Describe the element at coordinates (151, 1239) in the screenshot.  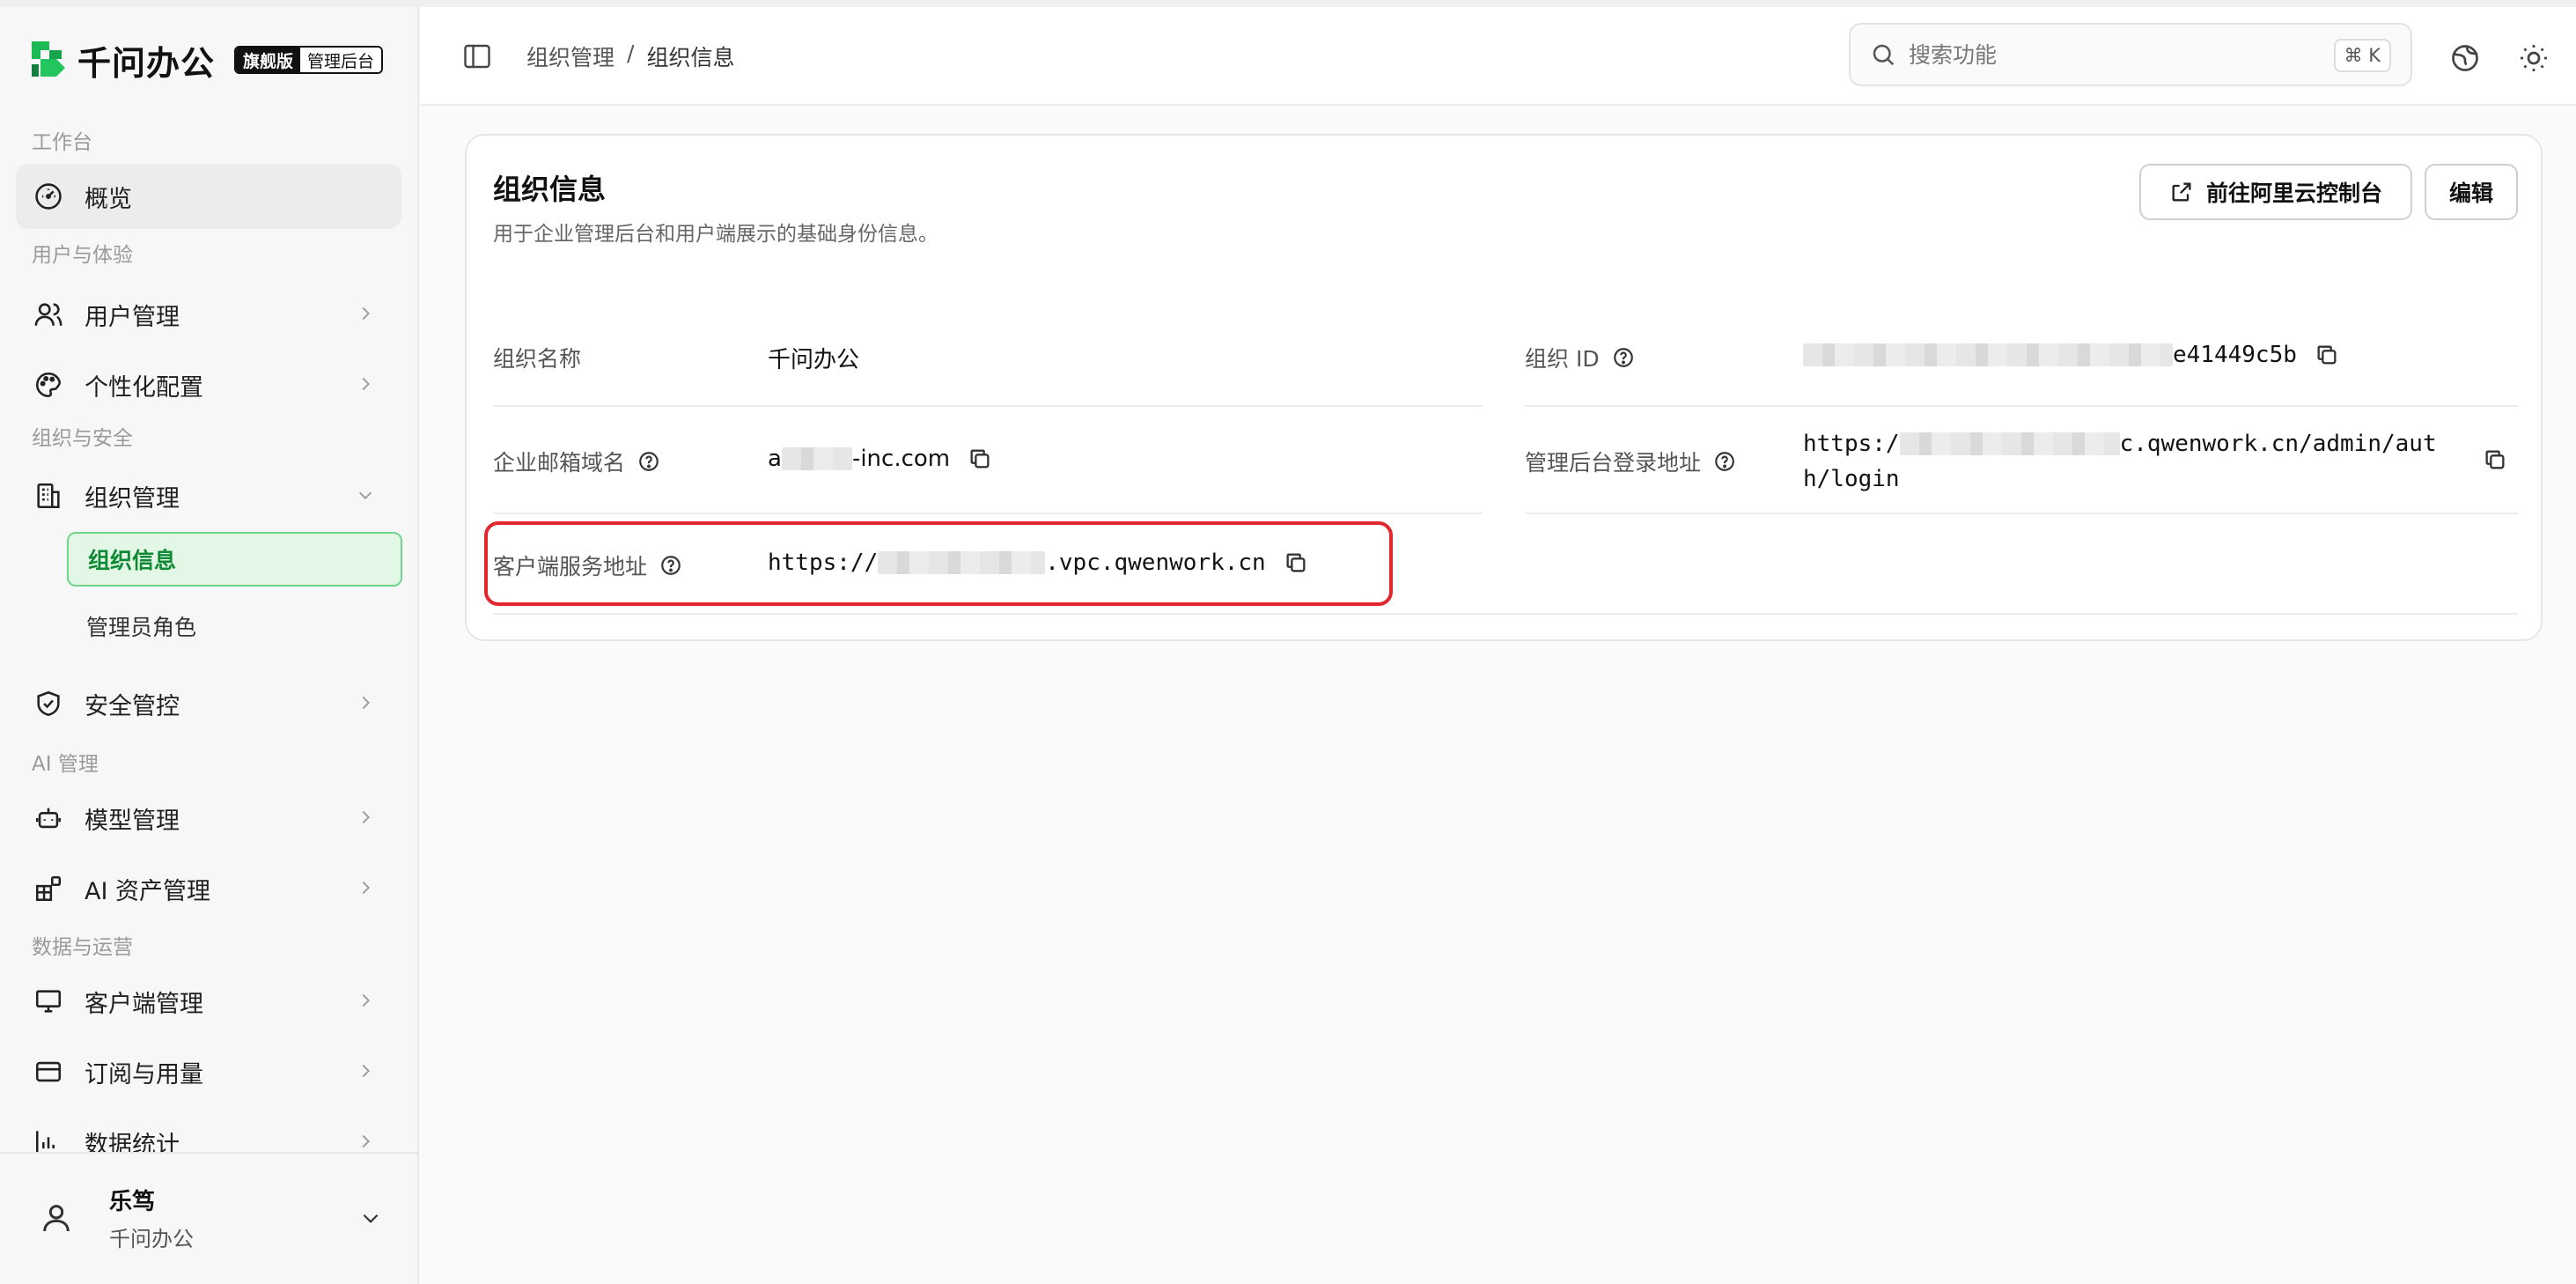
I see `user-org: 千问办公` at that location.